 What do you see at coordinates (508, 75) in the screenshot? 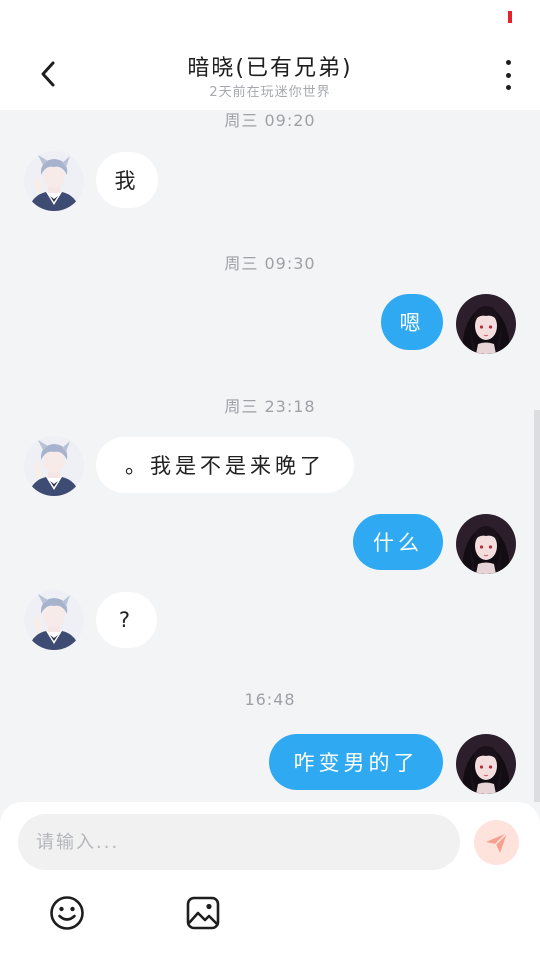
I see `more-options-button` at bounding box center [508, 75].